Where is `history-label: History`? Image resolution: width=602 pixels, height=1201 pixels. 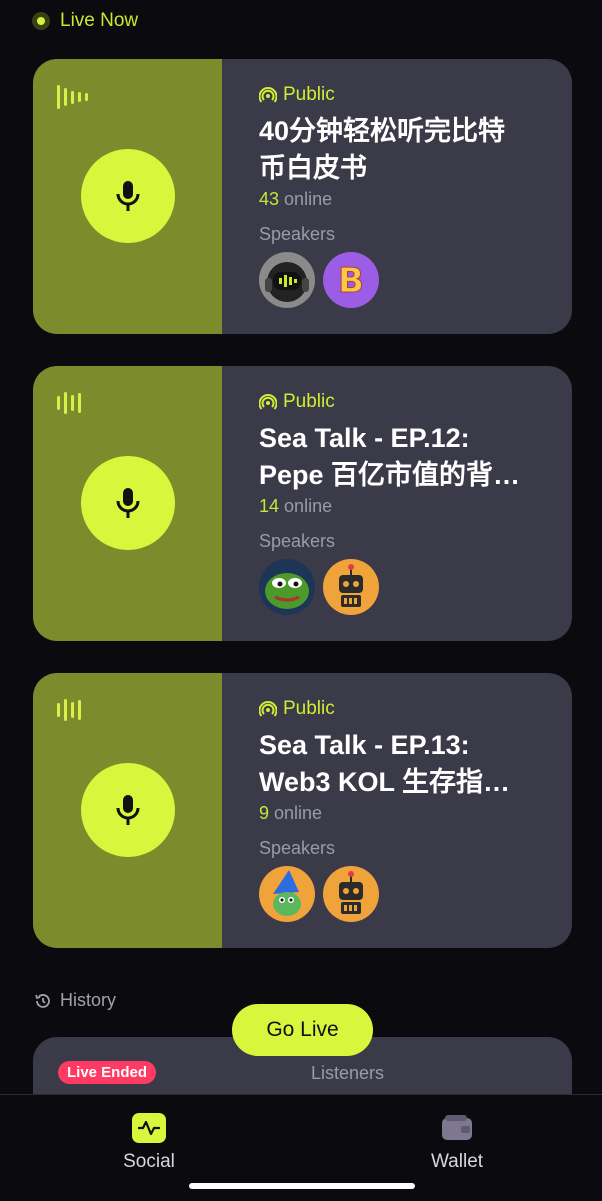
history-label: History is located at coordinates (88, 1000).